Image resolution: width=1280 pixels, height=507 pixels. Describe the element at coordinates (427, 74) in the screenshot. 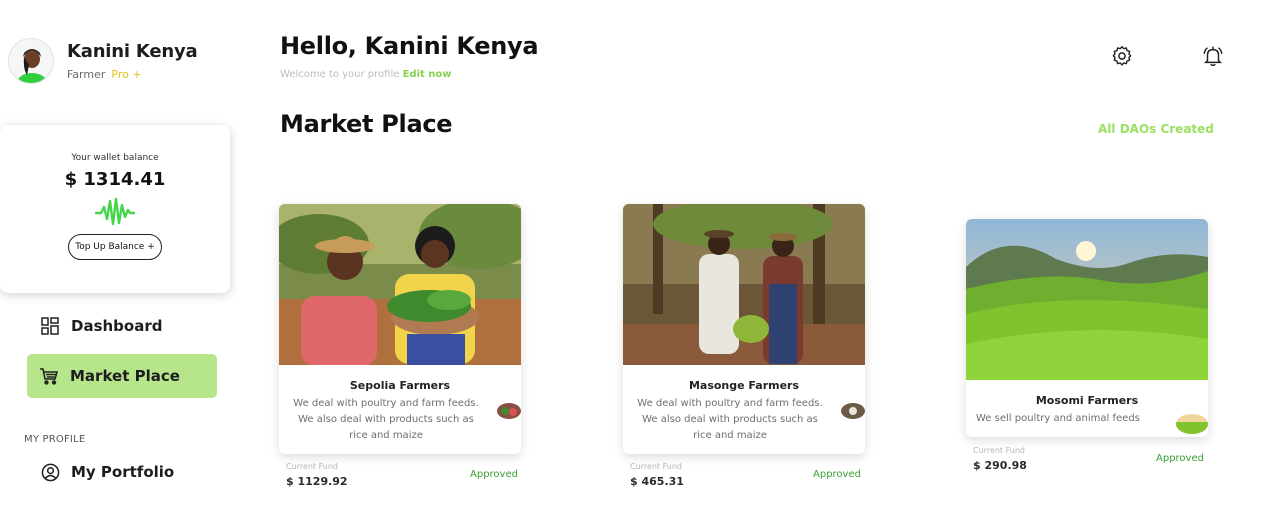

I see `edit-profile-link: Edit now` at that location.